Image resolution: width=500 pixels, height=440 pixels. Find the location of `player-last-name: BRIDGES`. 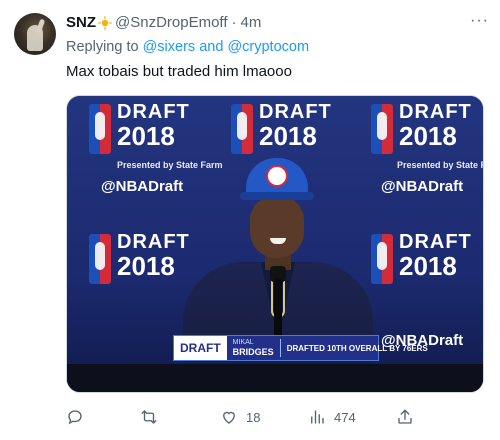

player-last-name: BRIDGES is located at coordinates (253, 352).